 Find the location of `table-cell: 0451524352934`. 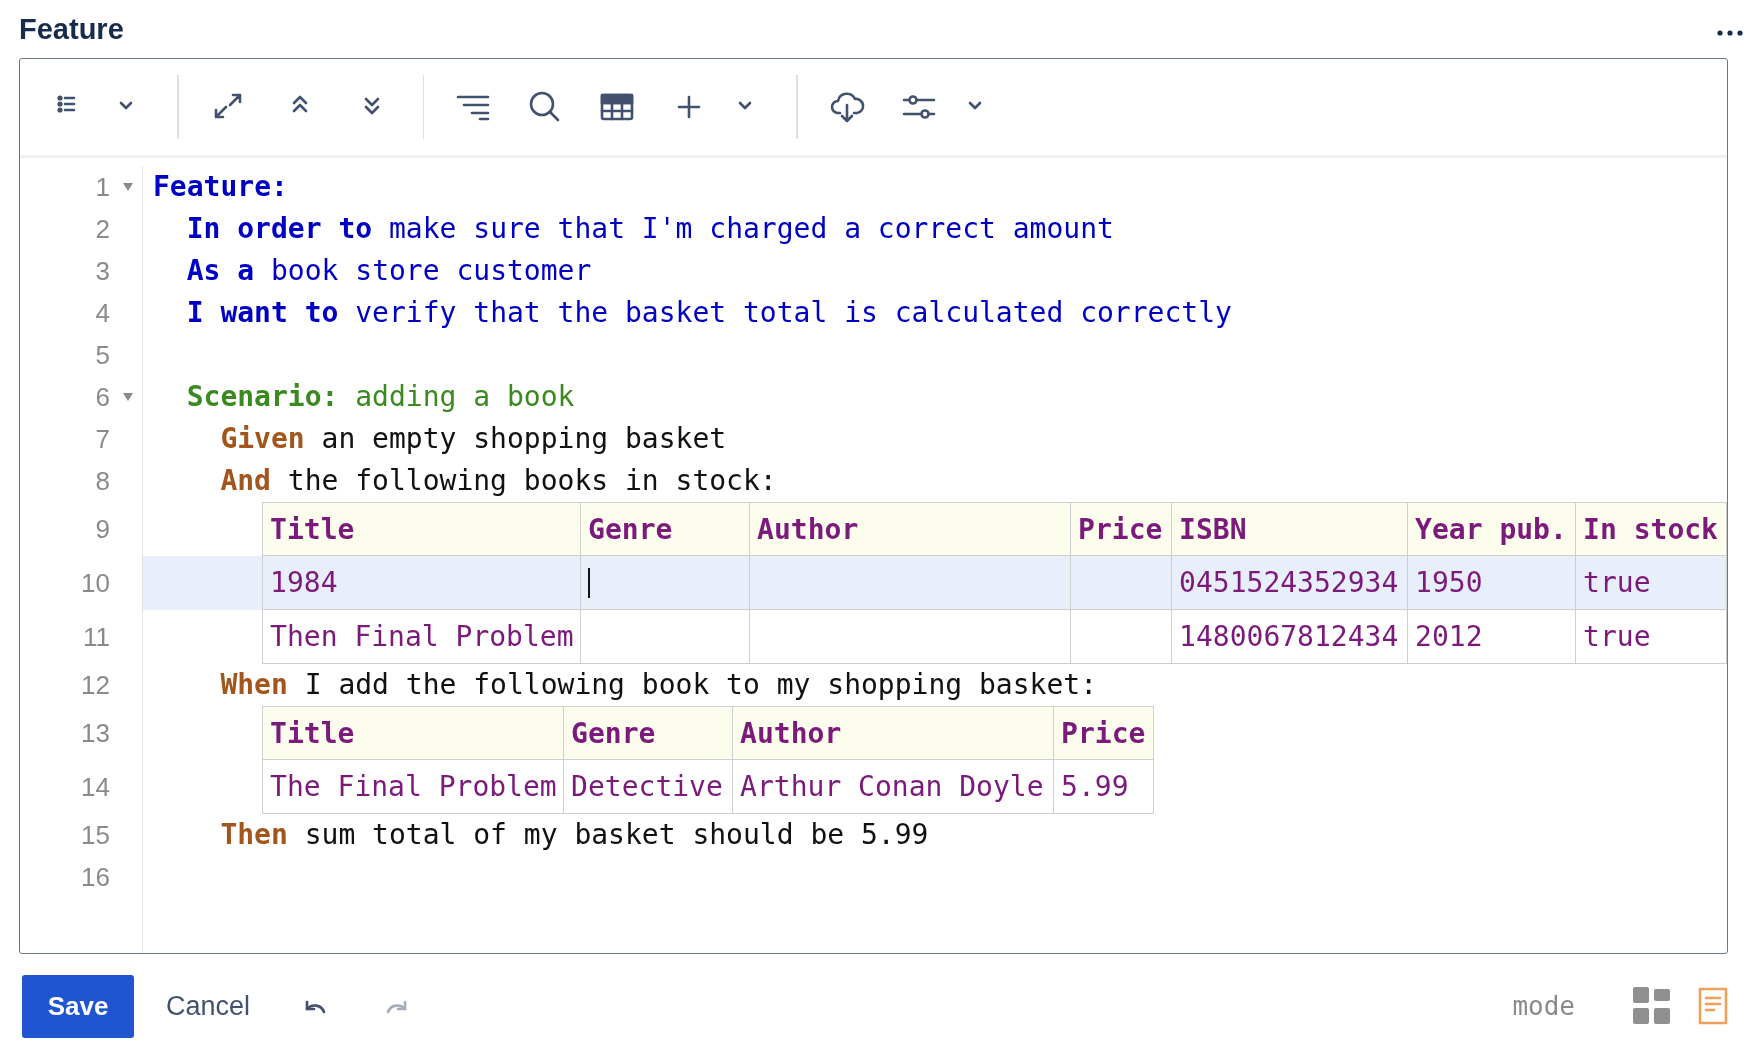

table-cell: 0451524352934 is located at coordinates (1290, 583).